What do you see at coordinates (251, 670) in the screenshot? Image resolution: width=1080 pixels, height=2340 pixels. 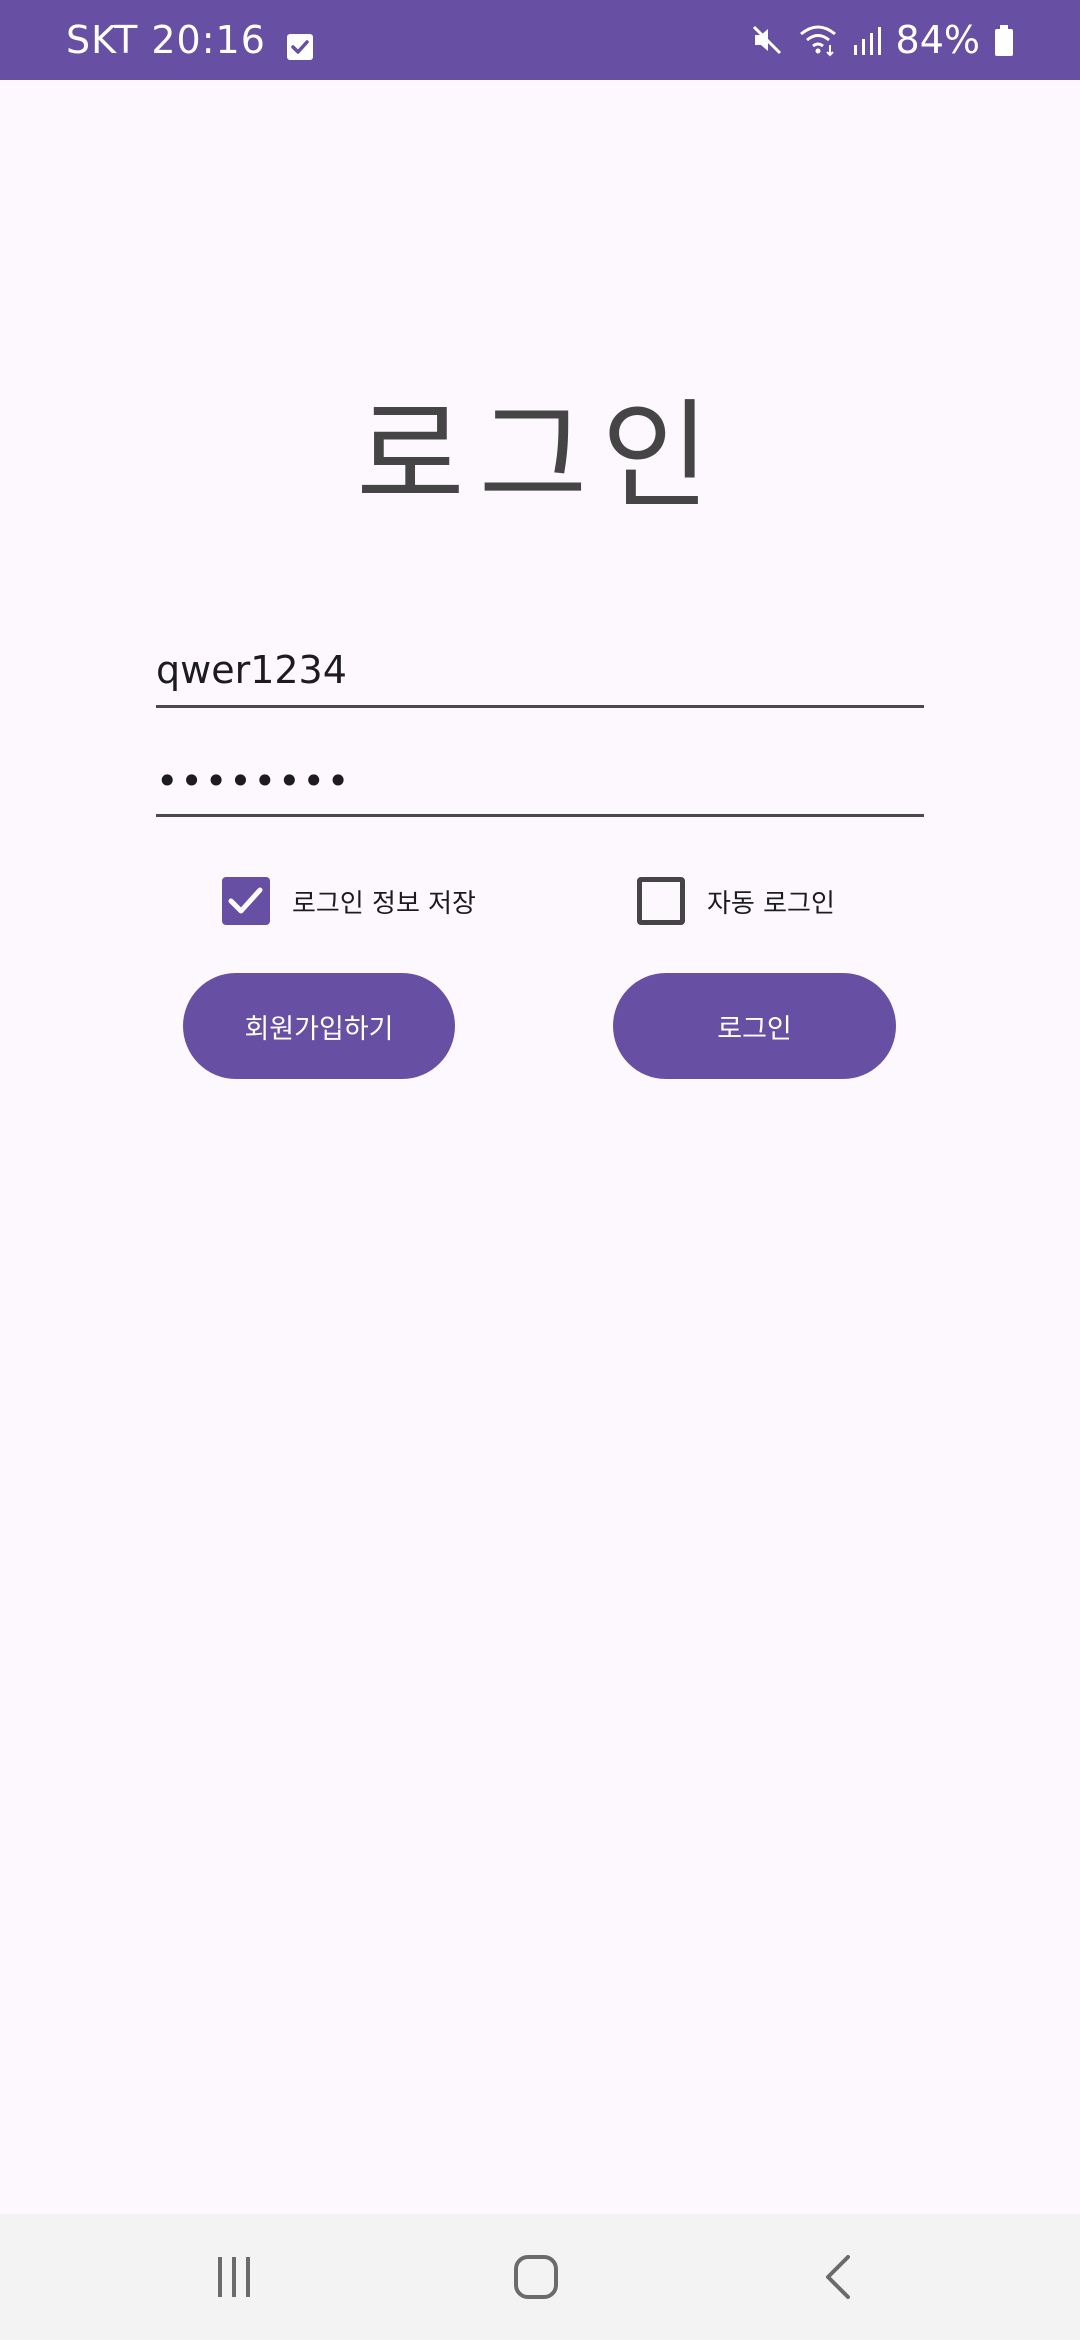 I see `username-value: qwer1234` at bounding box center [251, 670].